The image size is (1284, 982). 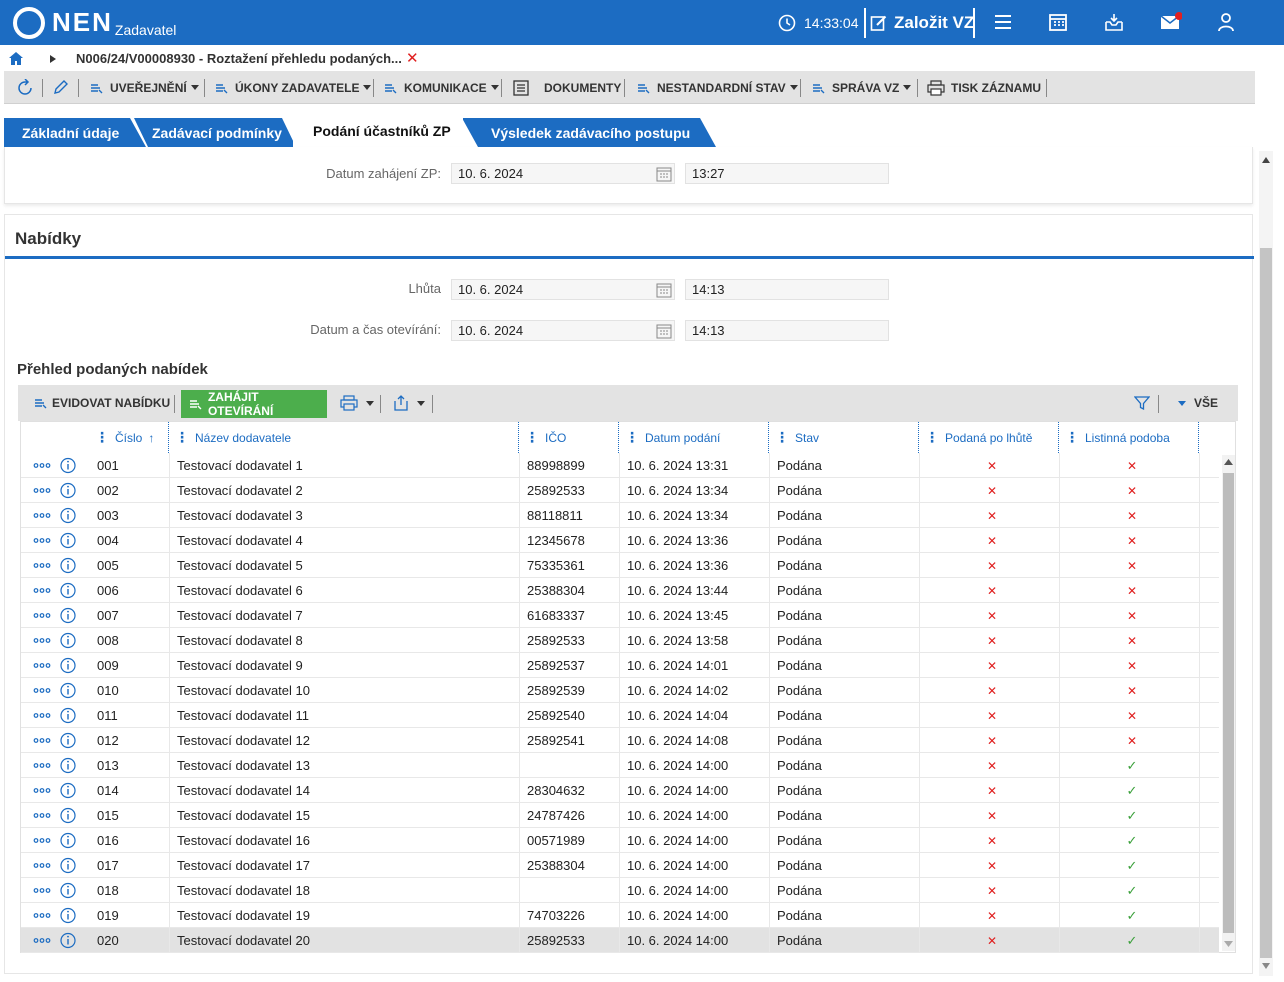 What do you see at coordinates (132, 437) in the screenshot?
I see `column-header-number: ⋮ Číslo ↑` at bounding box center [132, 437].